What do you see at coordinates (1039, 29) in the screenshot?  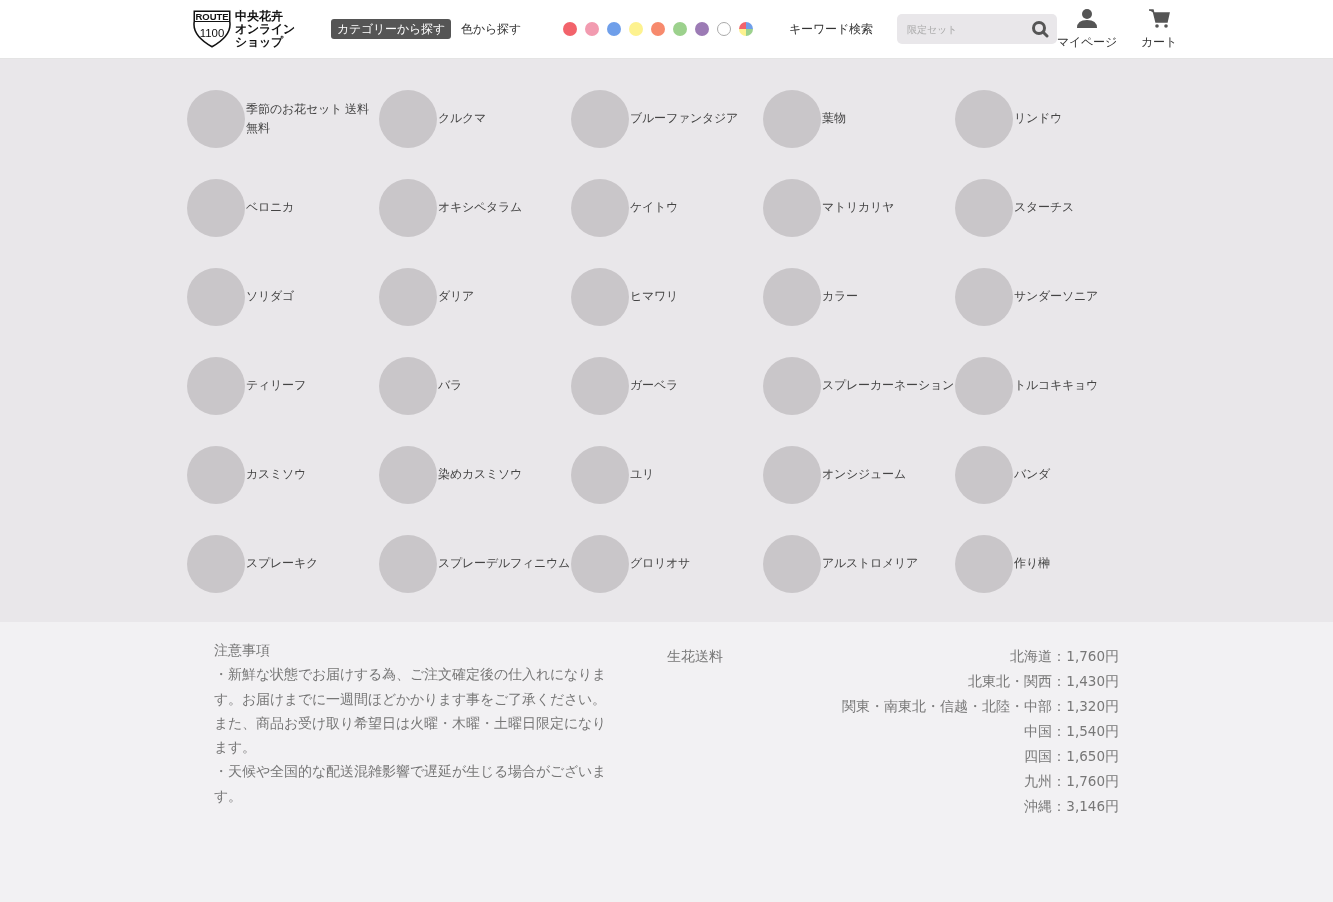 I see `search-icon` at bounding box center [1039, 29].